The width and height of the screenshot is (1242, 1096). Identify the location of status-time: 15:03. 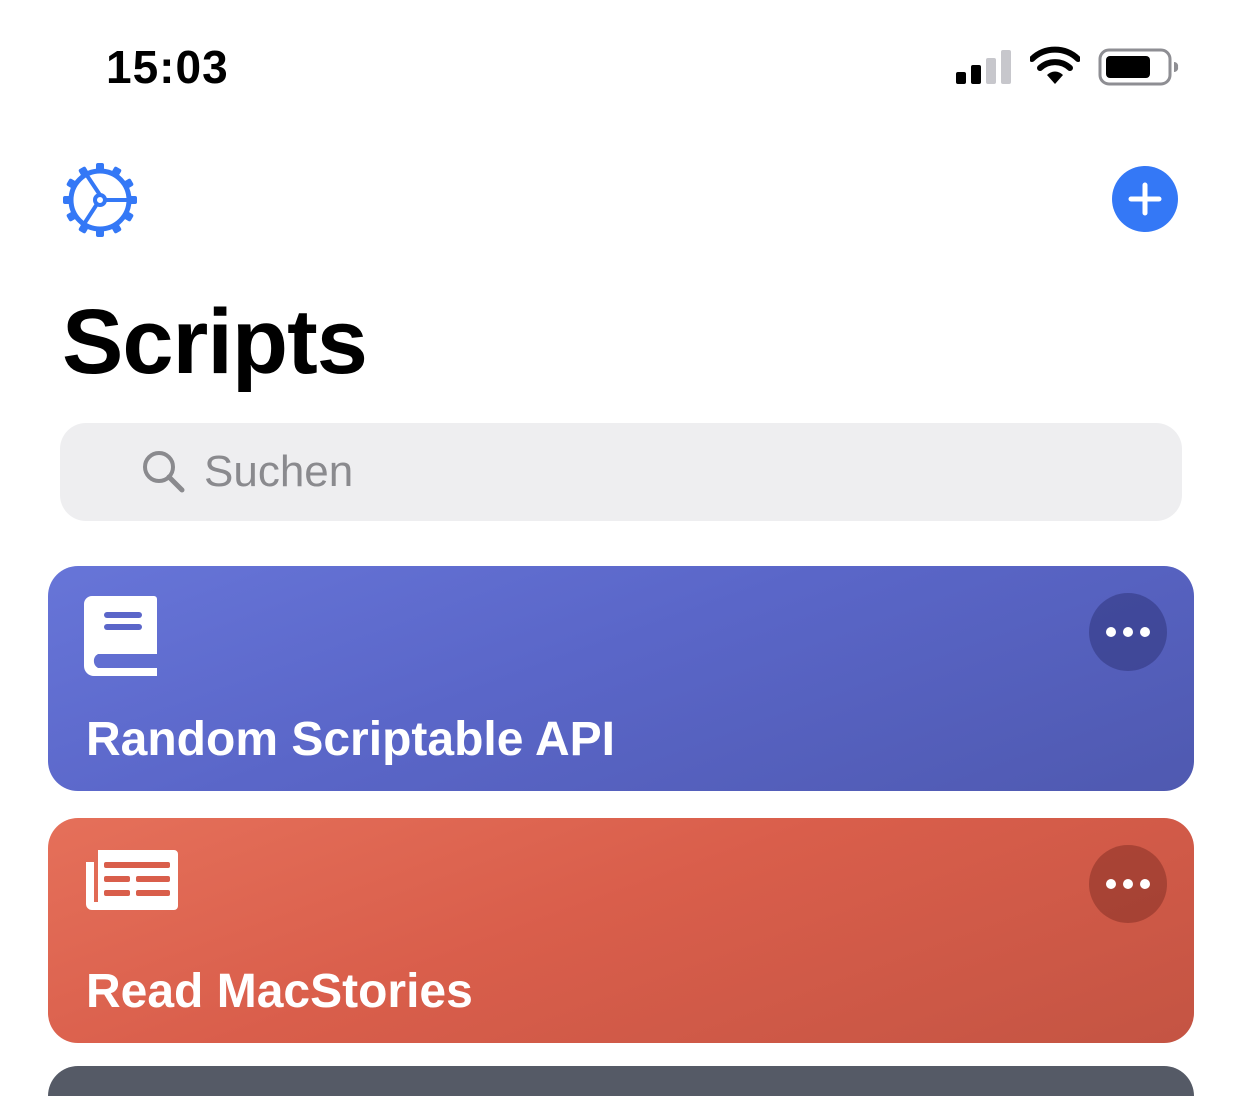
(167, 67).